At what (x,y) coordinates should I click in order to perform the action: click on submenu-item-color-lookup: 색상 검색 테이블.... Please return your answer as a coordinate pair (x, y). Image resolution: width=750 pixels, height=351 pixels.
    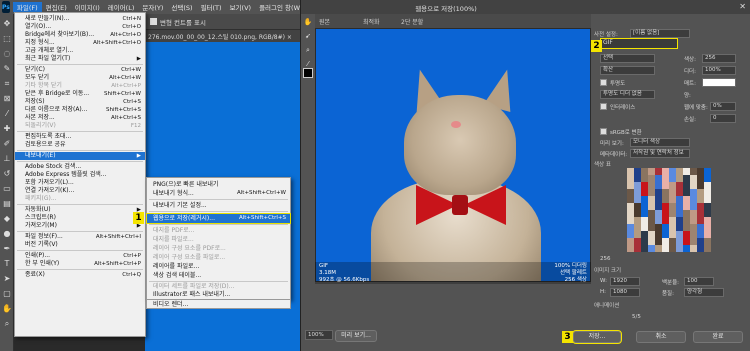
    Looking at the image, I should click on (218, 275).